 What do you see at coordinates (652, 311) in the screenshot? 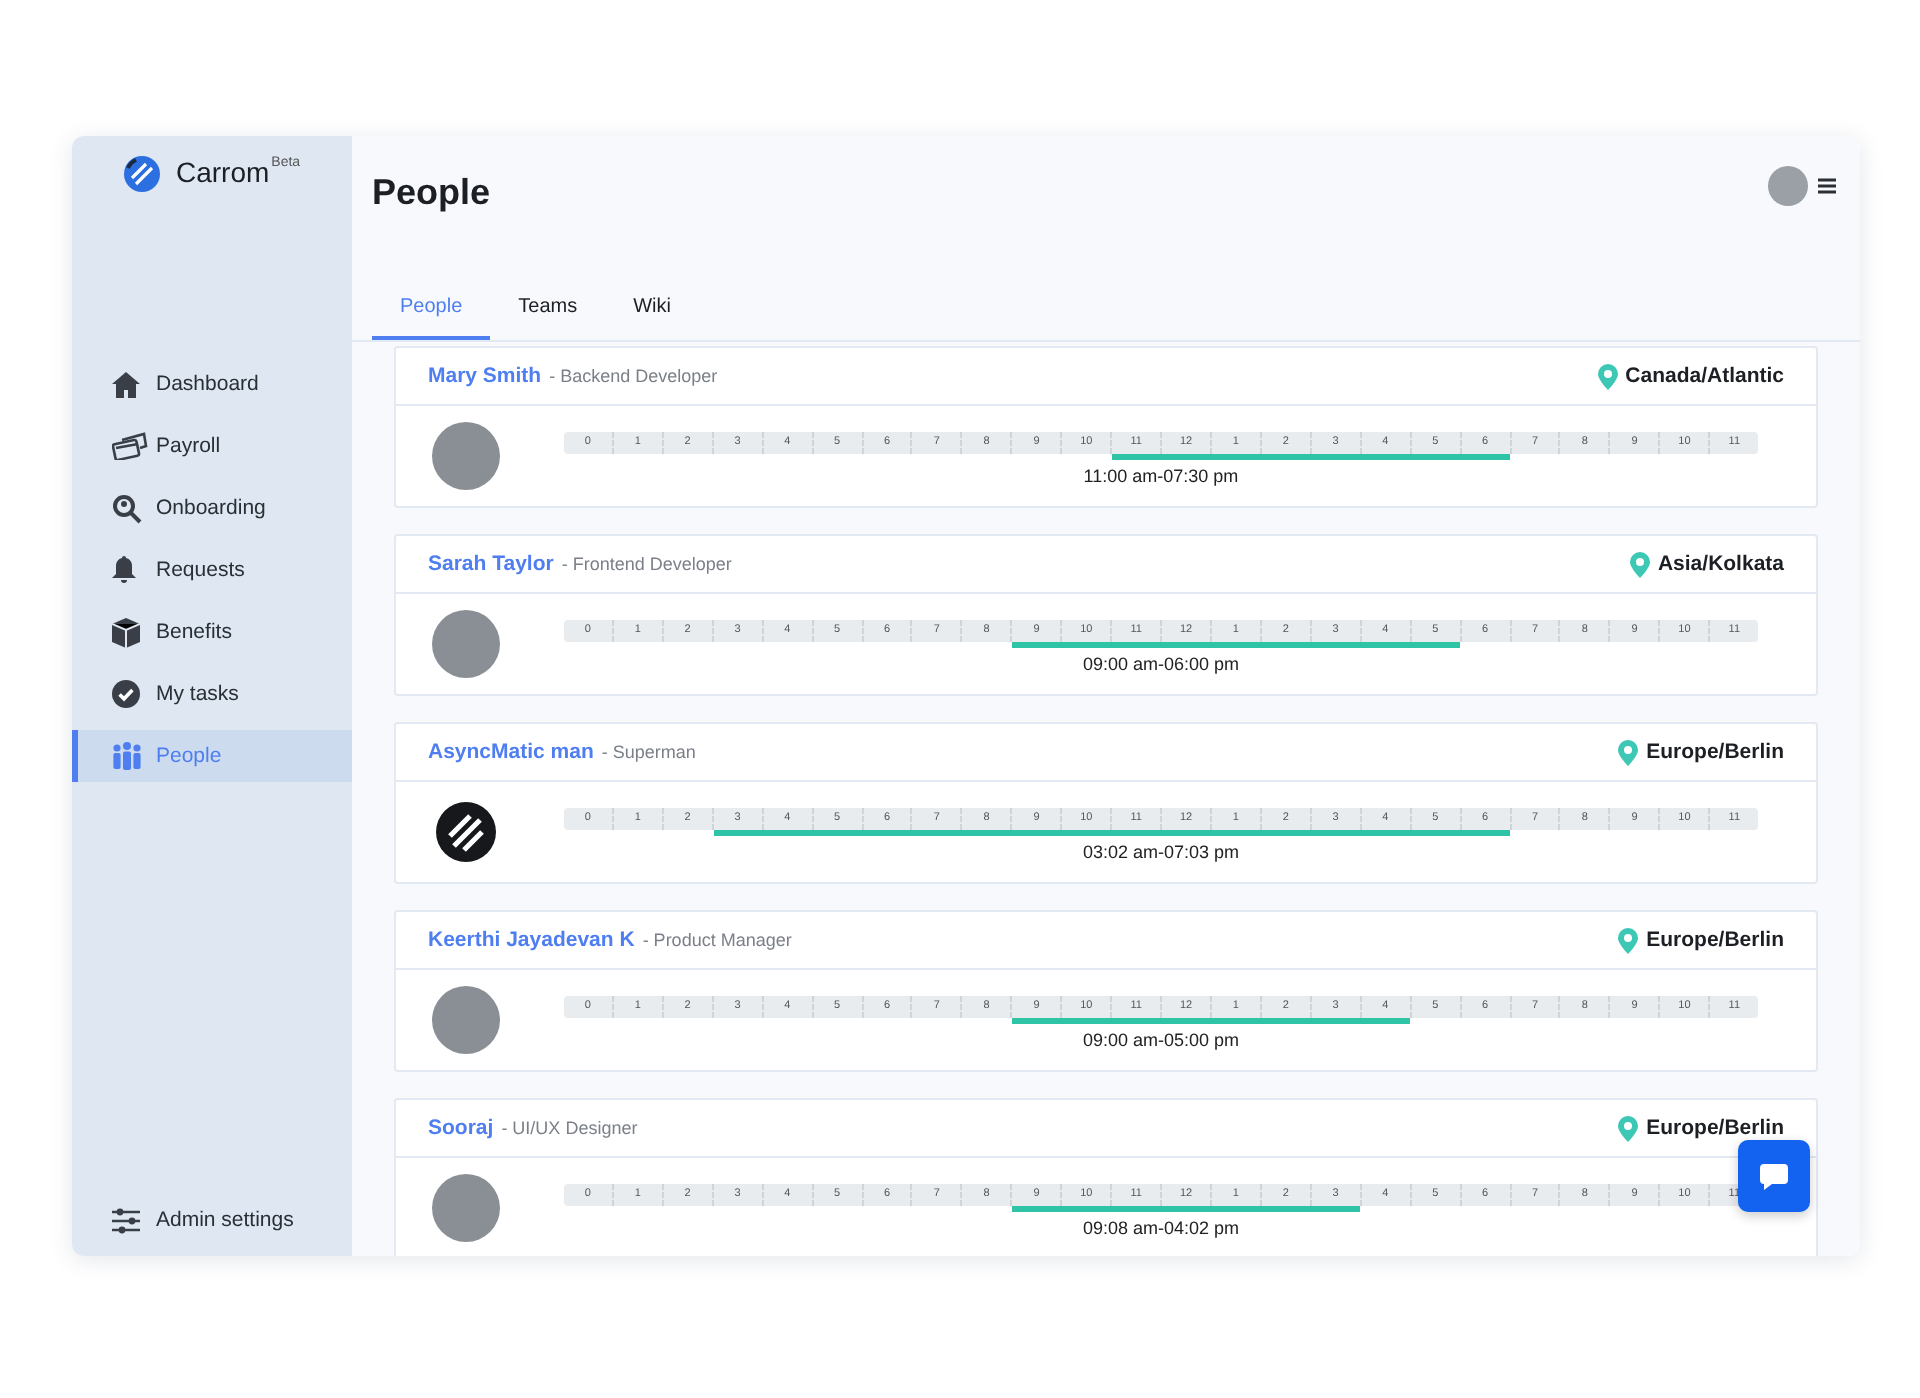
I see `tab: Wiki` at bounding box center [652, 311].